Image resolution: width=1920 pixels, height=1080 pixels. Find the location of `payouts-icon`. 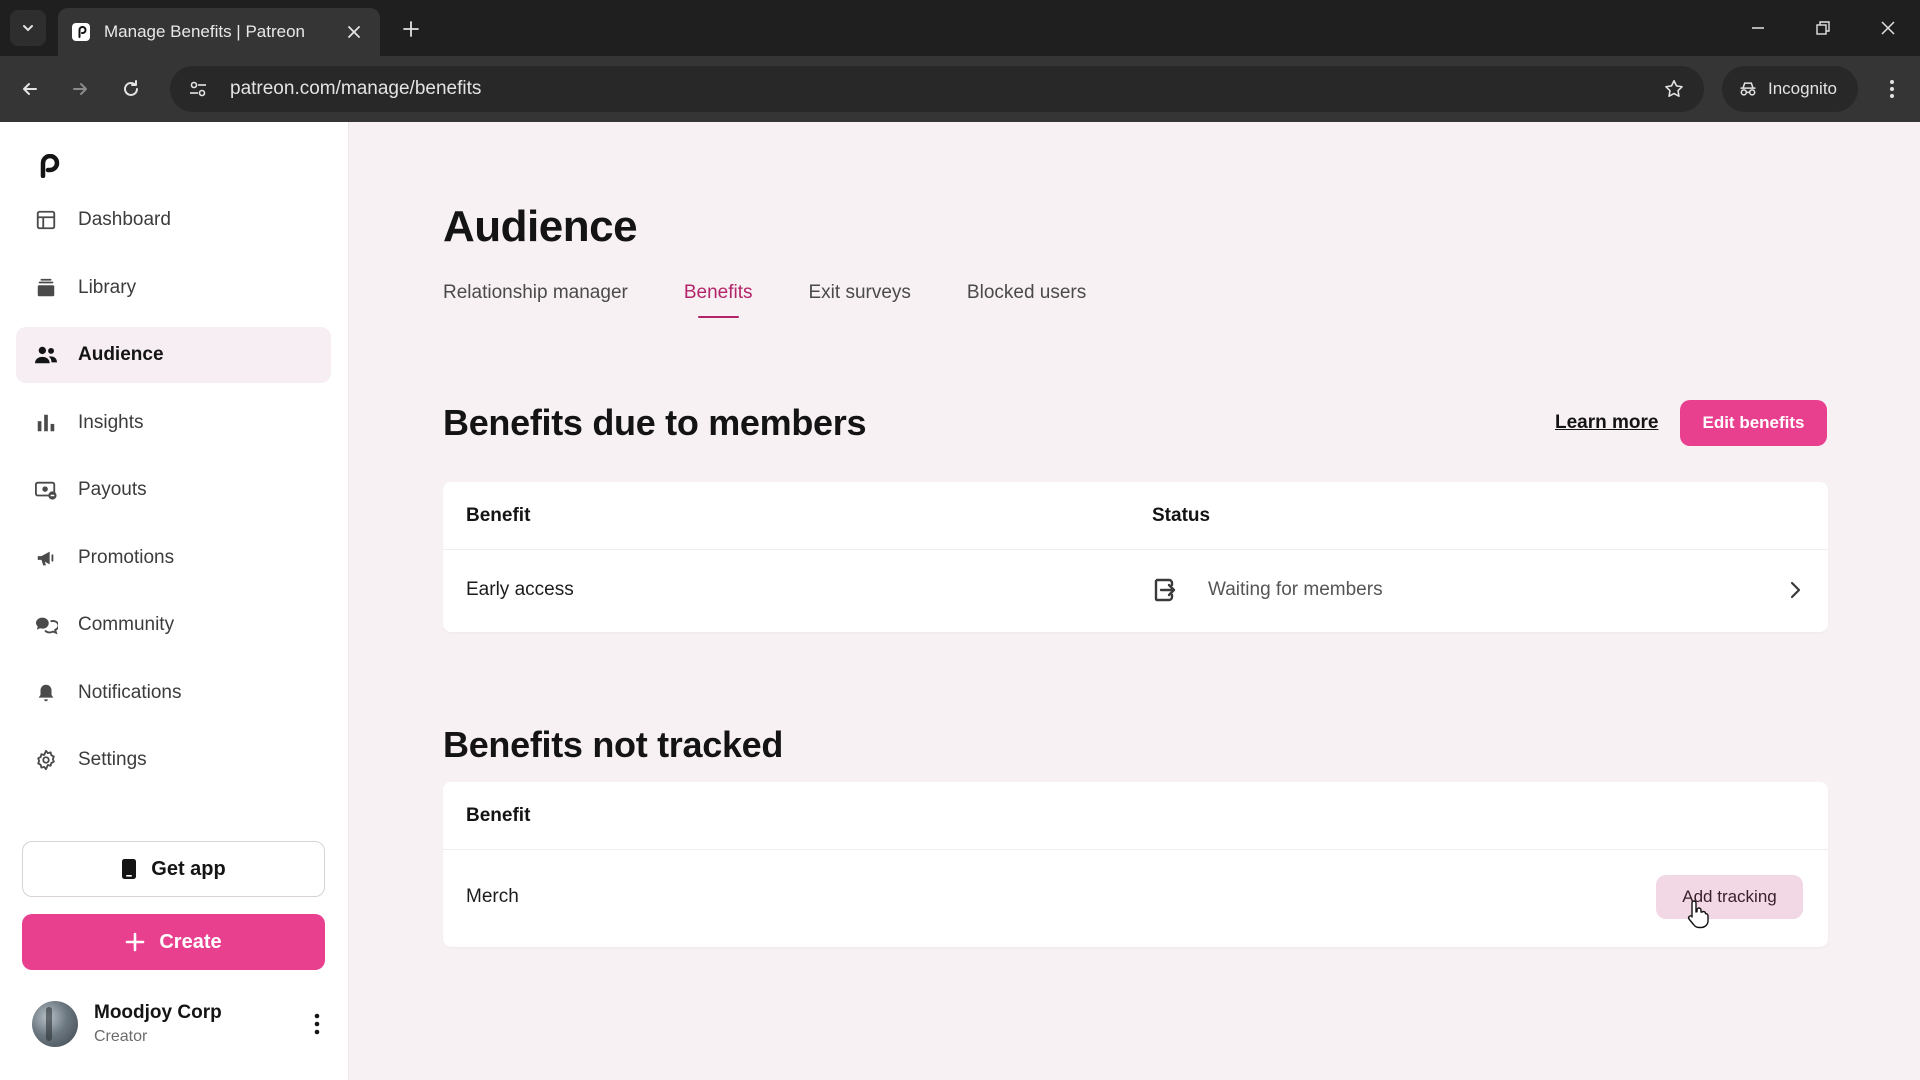

payouts-icon is located at coordinates (46, 490).